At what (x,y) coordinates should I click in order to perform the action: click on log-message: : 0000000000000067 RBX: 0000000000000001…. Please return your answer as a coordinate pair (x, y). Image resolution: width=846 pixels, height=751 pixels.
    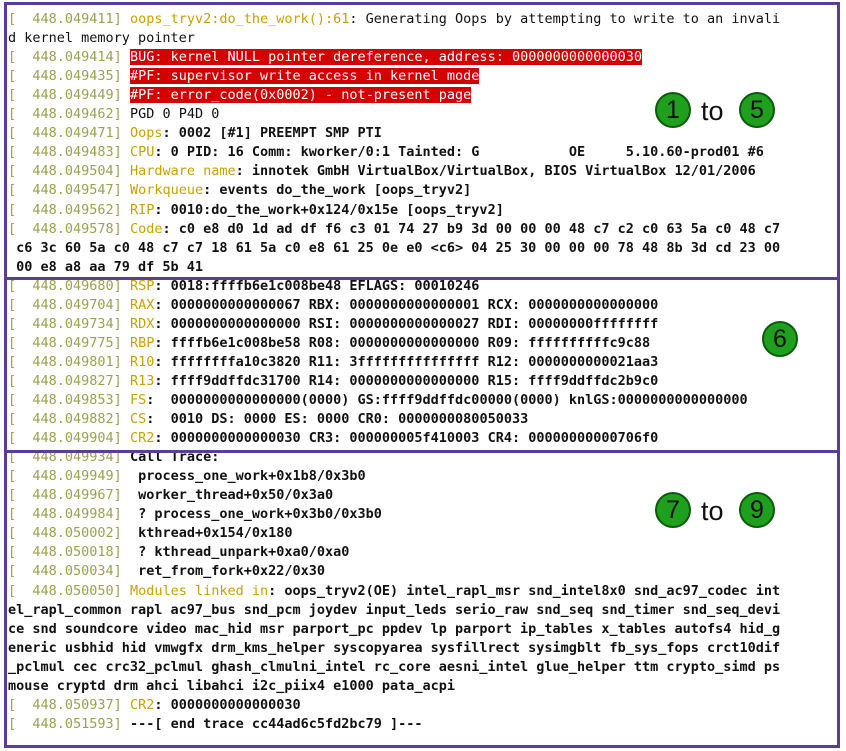
    Looking at the image, I should click on (406, 304).